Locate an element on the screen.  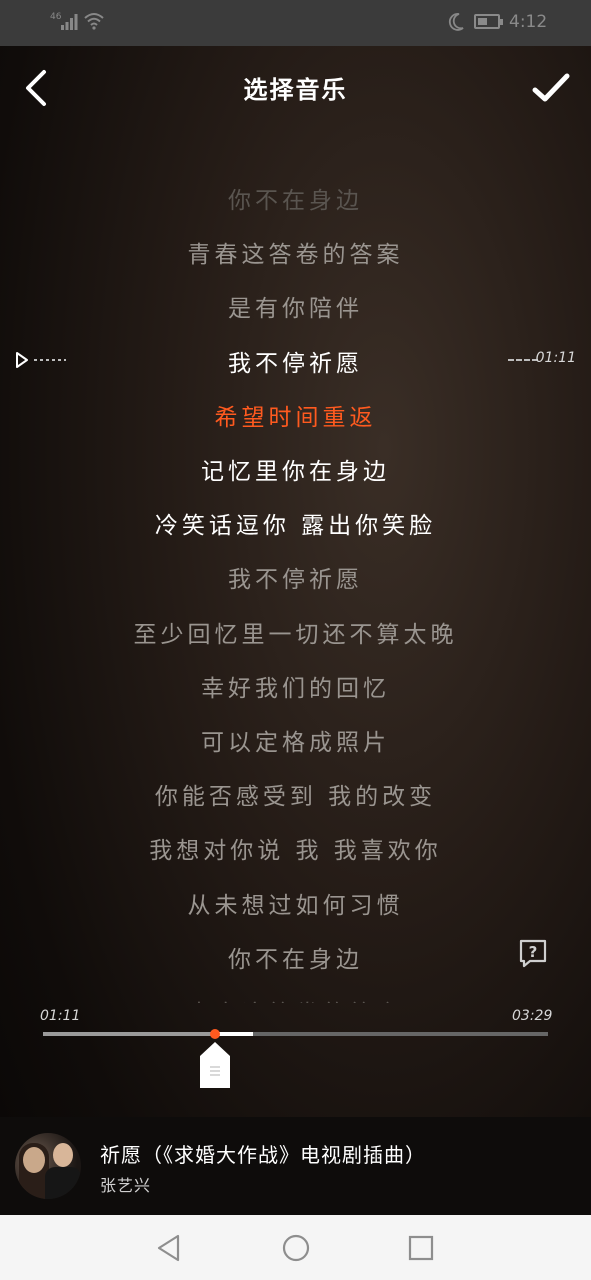
checkmark-icon is located at coordinates (551, 87).